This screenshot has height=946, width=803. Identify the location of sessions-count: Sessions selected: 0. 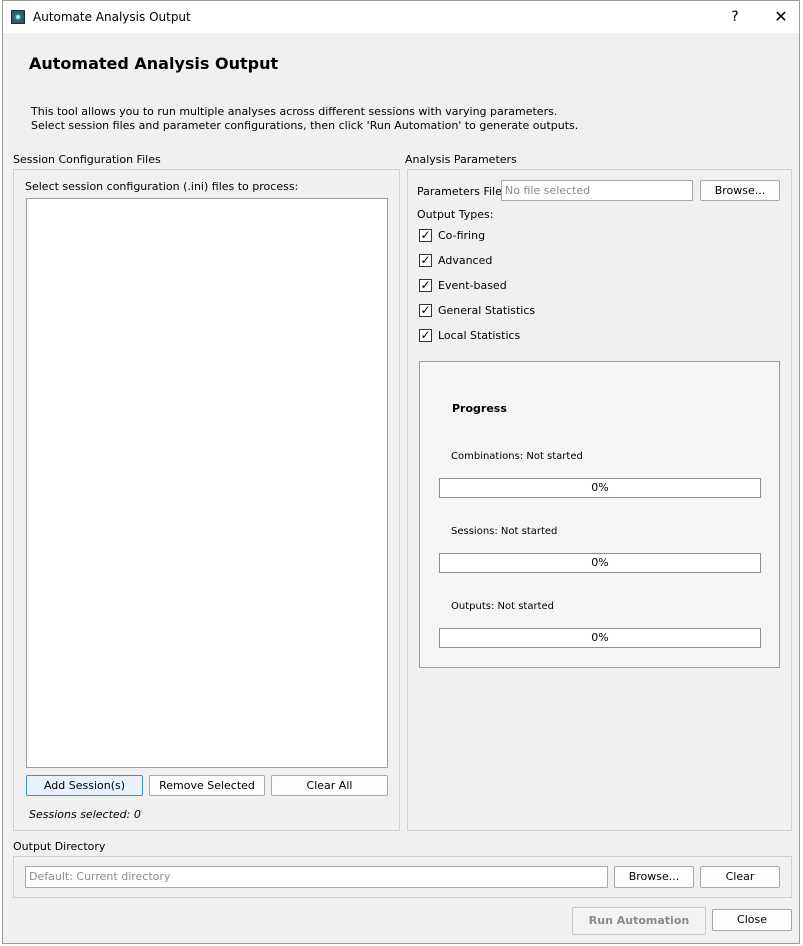
(85, 814).